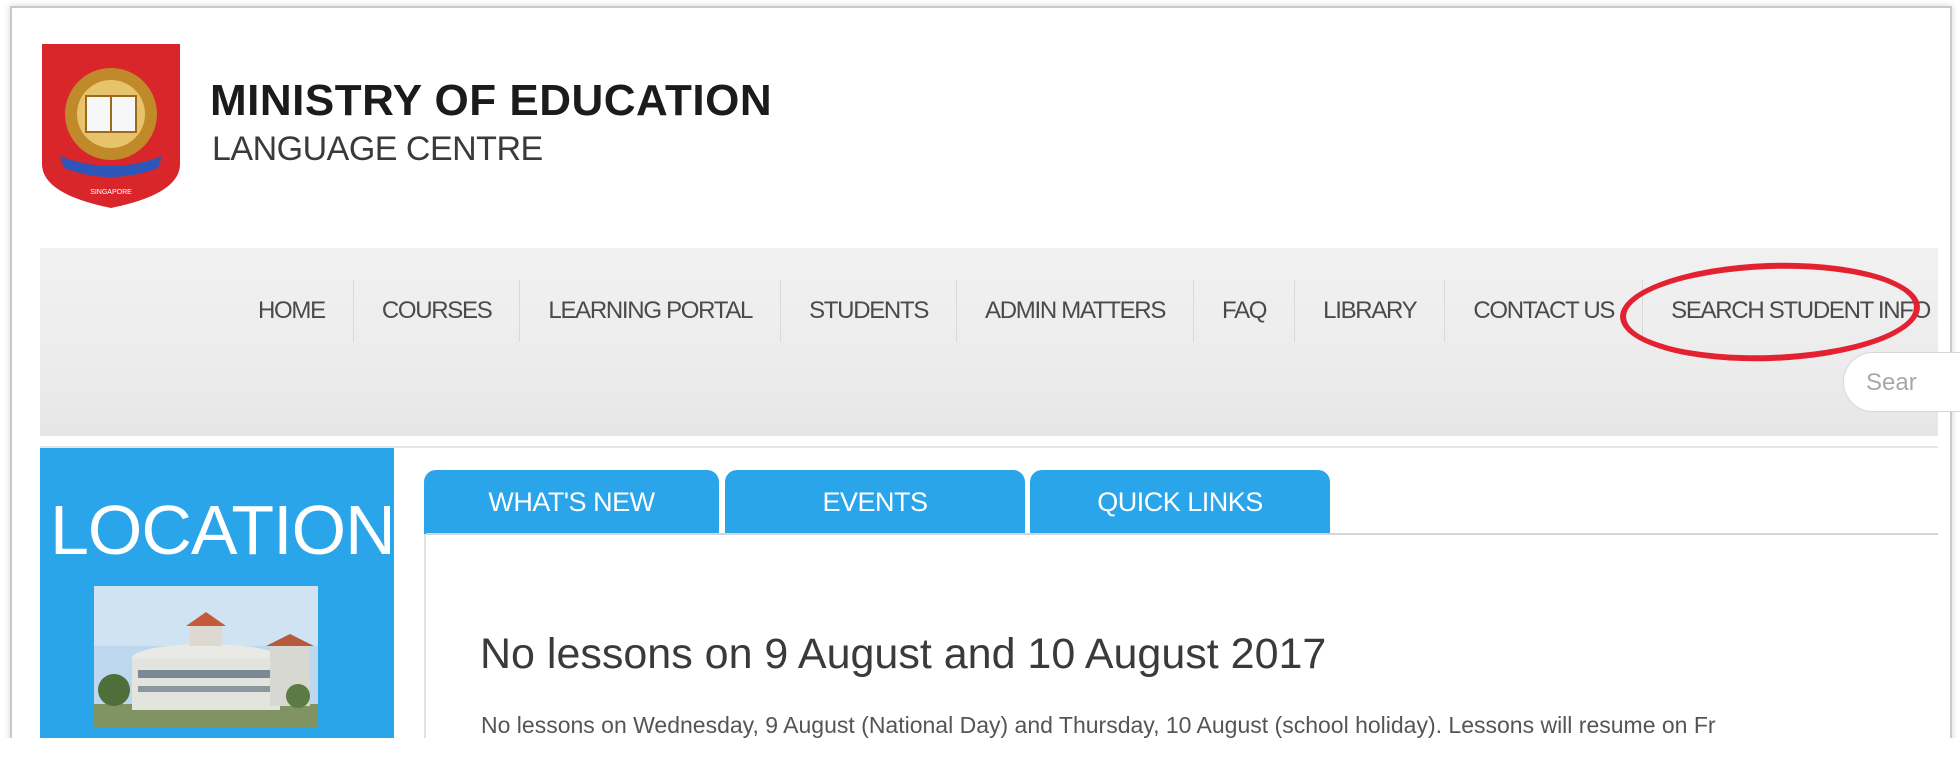  Describe the element at coordinates (1543, 311) in the screenshot. I see `nav-contact-us: CONTACT US` at that location.